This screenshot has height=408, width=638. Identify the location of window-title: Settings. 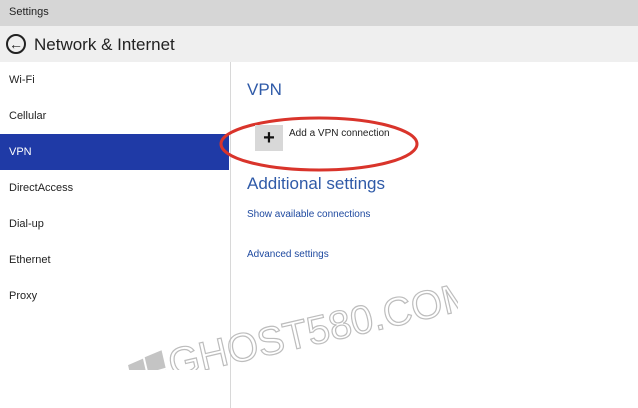
(29, 12).